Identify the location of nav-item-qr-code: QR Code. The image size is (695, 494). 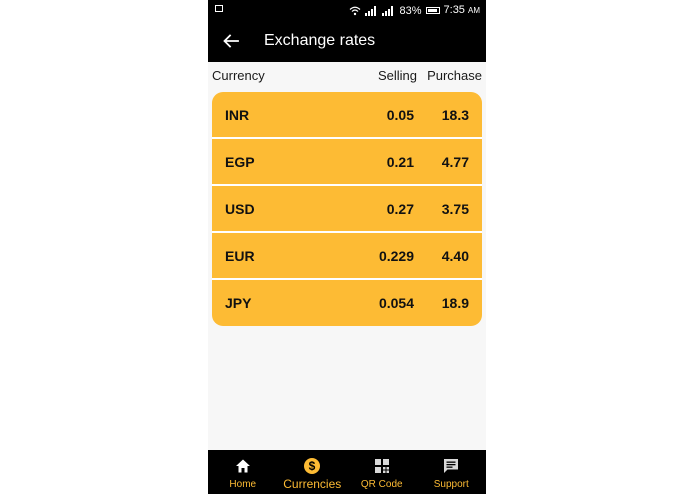
(382, 472).